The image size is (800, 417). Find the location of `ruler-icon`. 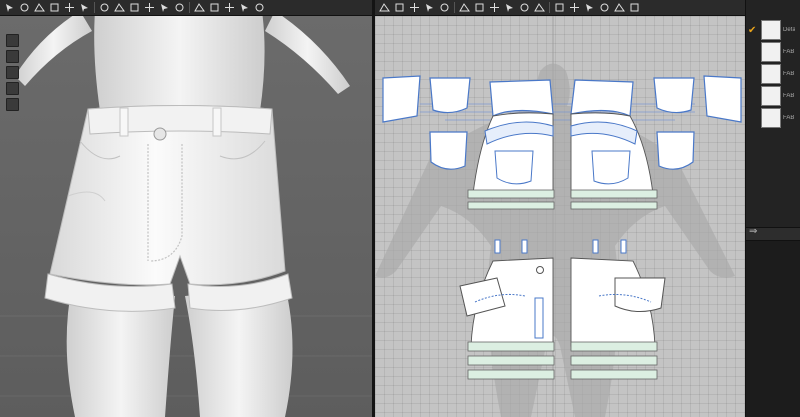

ruler-icon is located at coordinates (149, 7).